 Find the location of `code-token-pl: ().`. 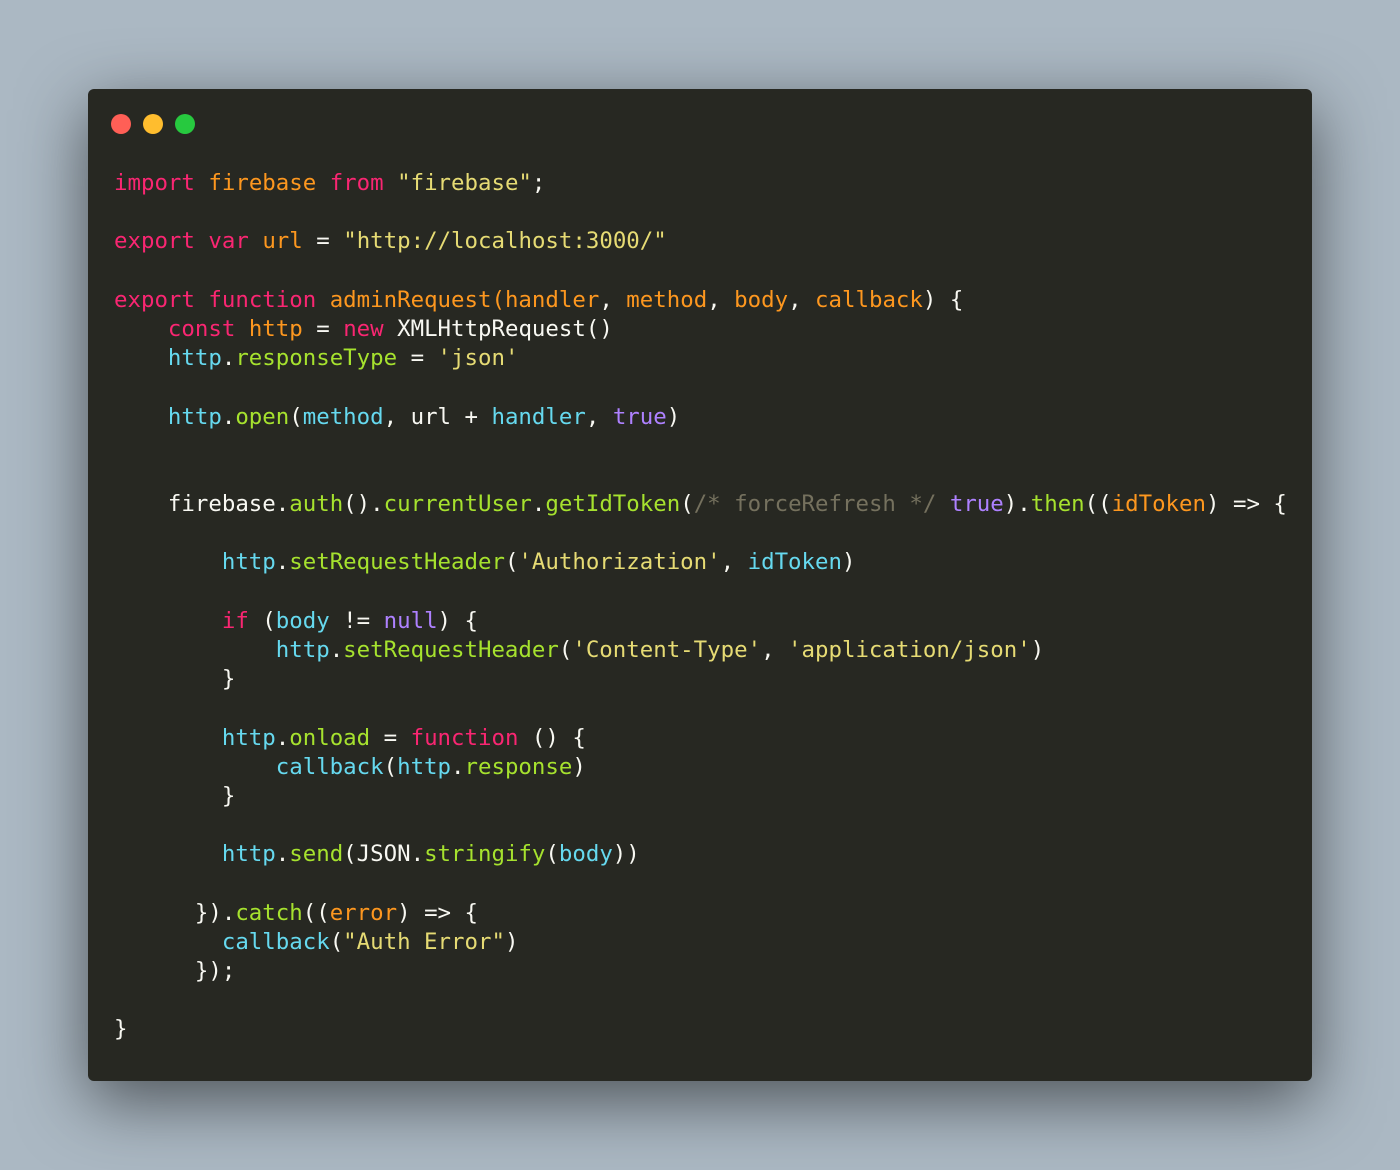

code-token-pl: (). is located at coordinates (363, 504).